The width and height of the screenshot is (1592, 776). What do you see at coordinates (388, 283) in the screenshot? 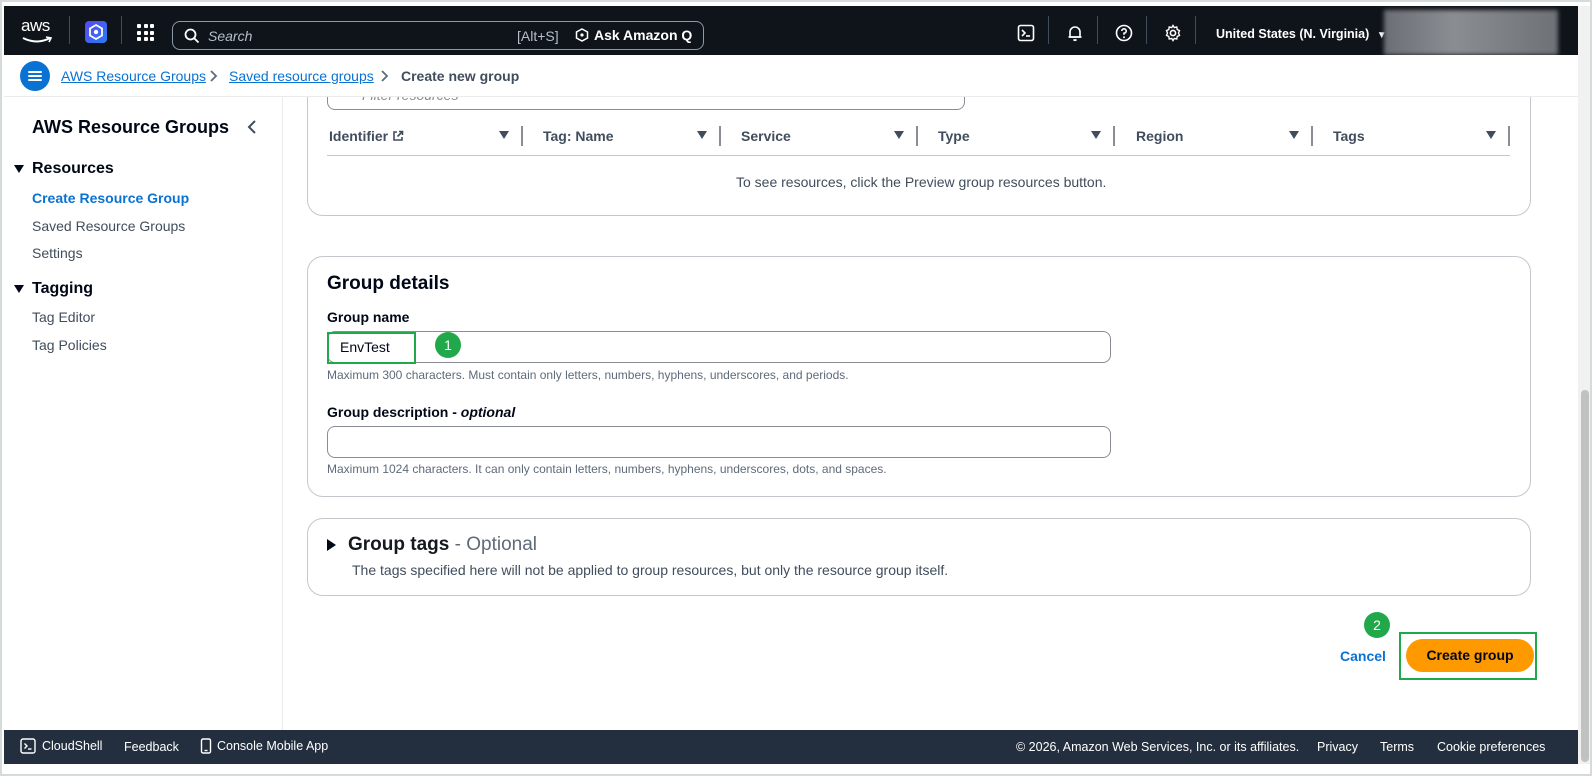
I see `group-details-heading: Group details` at bounding box center [388, 283].